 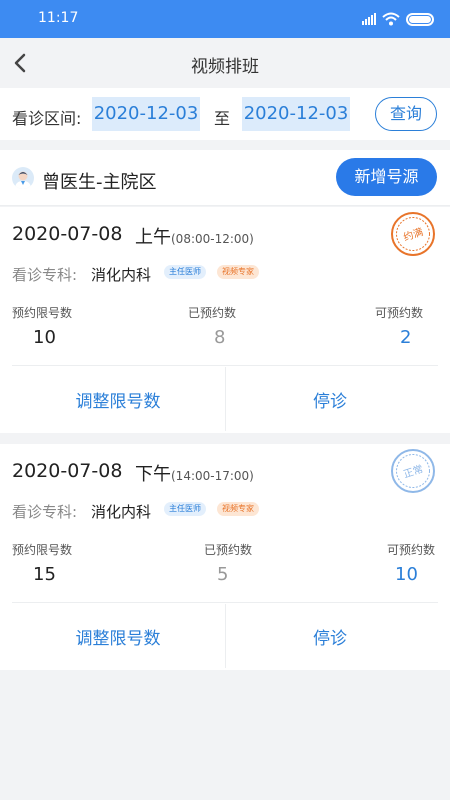 I want to click on schedule-period: 上午(08:00-12:00), so click(x=194, y=236).